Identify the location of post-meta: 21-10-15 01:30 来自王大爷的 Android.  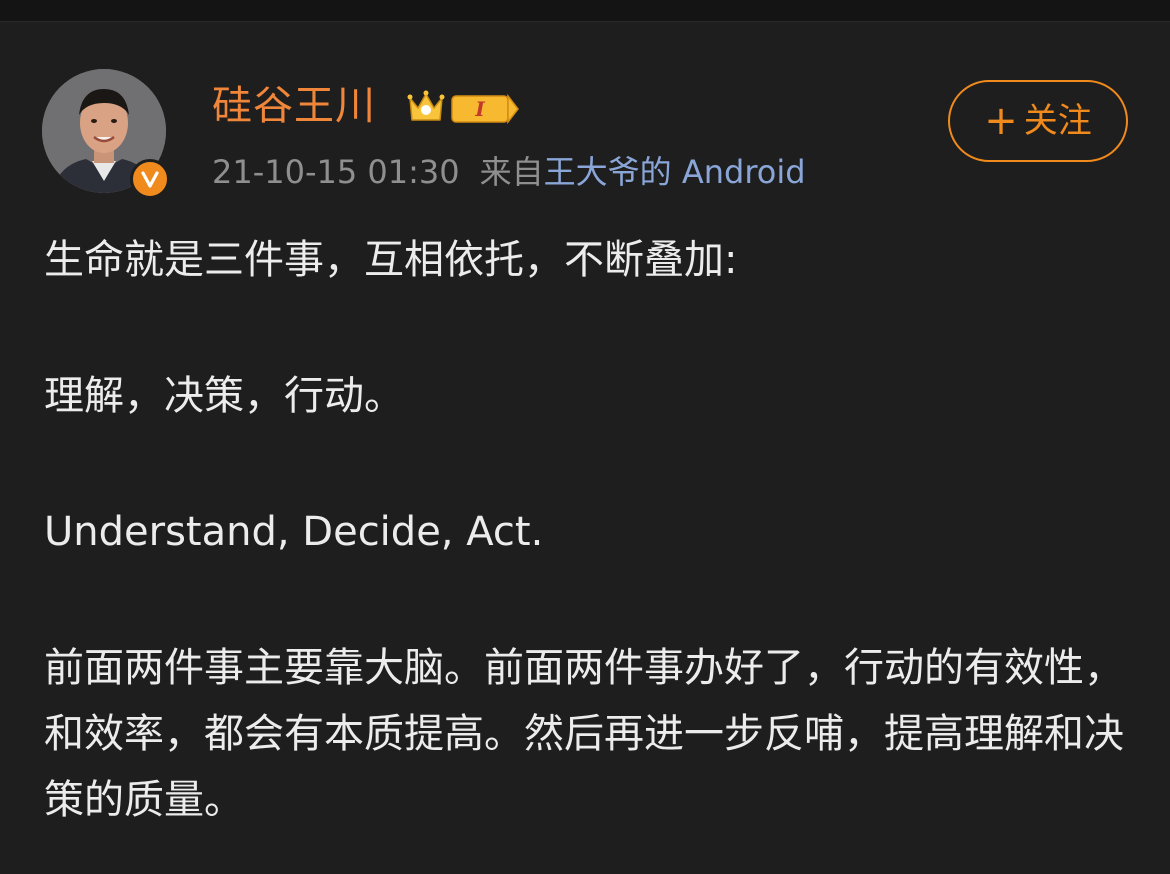
(509, 172).